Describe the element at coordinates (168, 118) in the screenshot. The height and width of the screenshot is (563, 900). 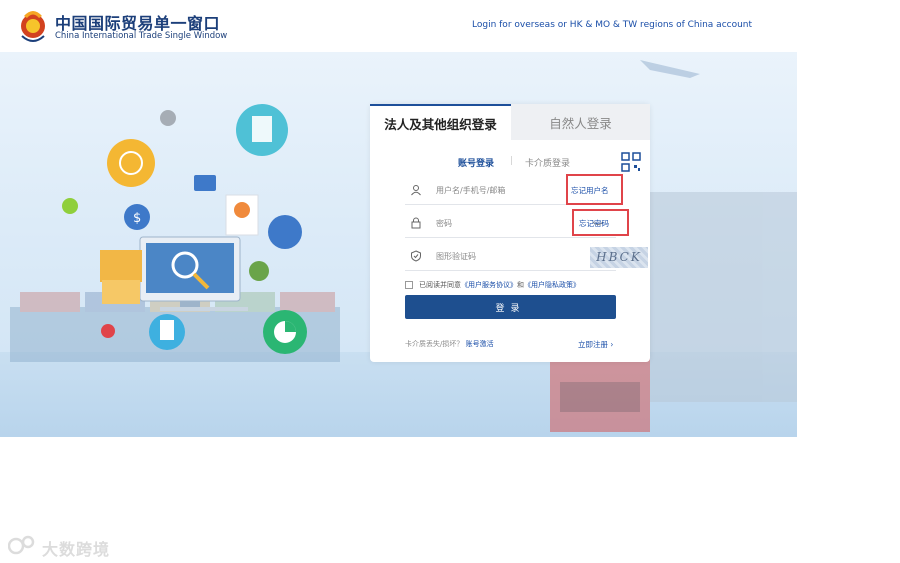
I see `gray-dot` at that location.